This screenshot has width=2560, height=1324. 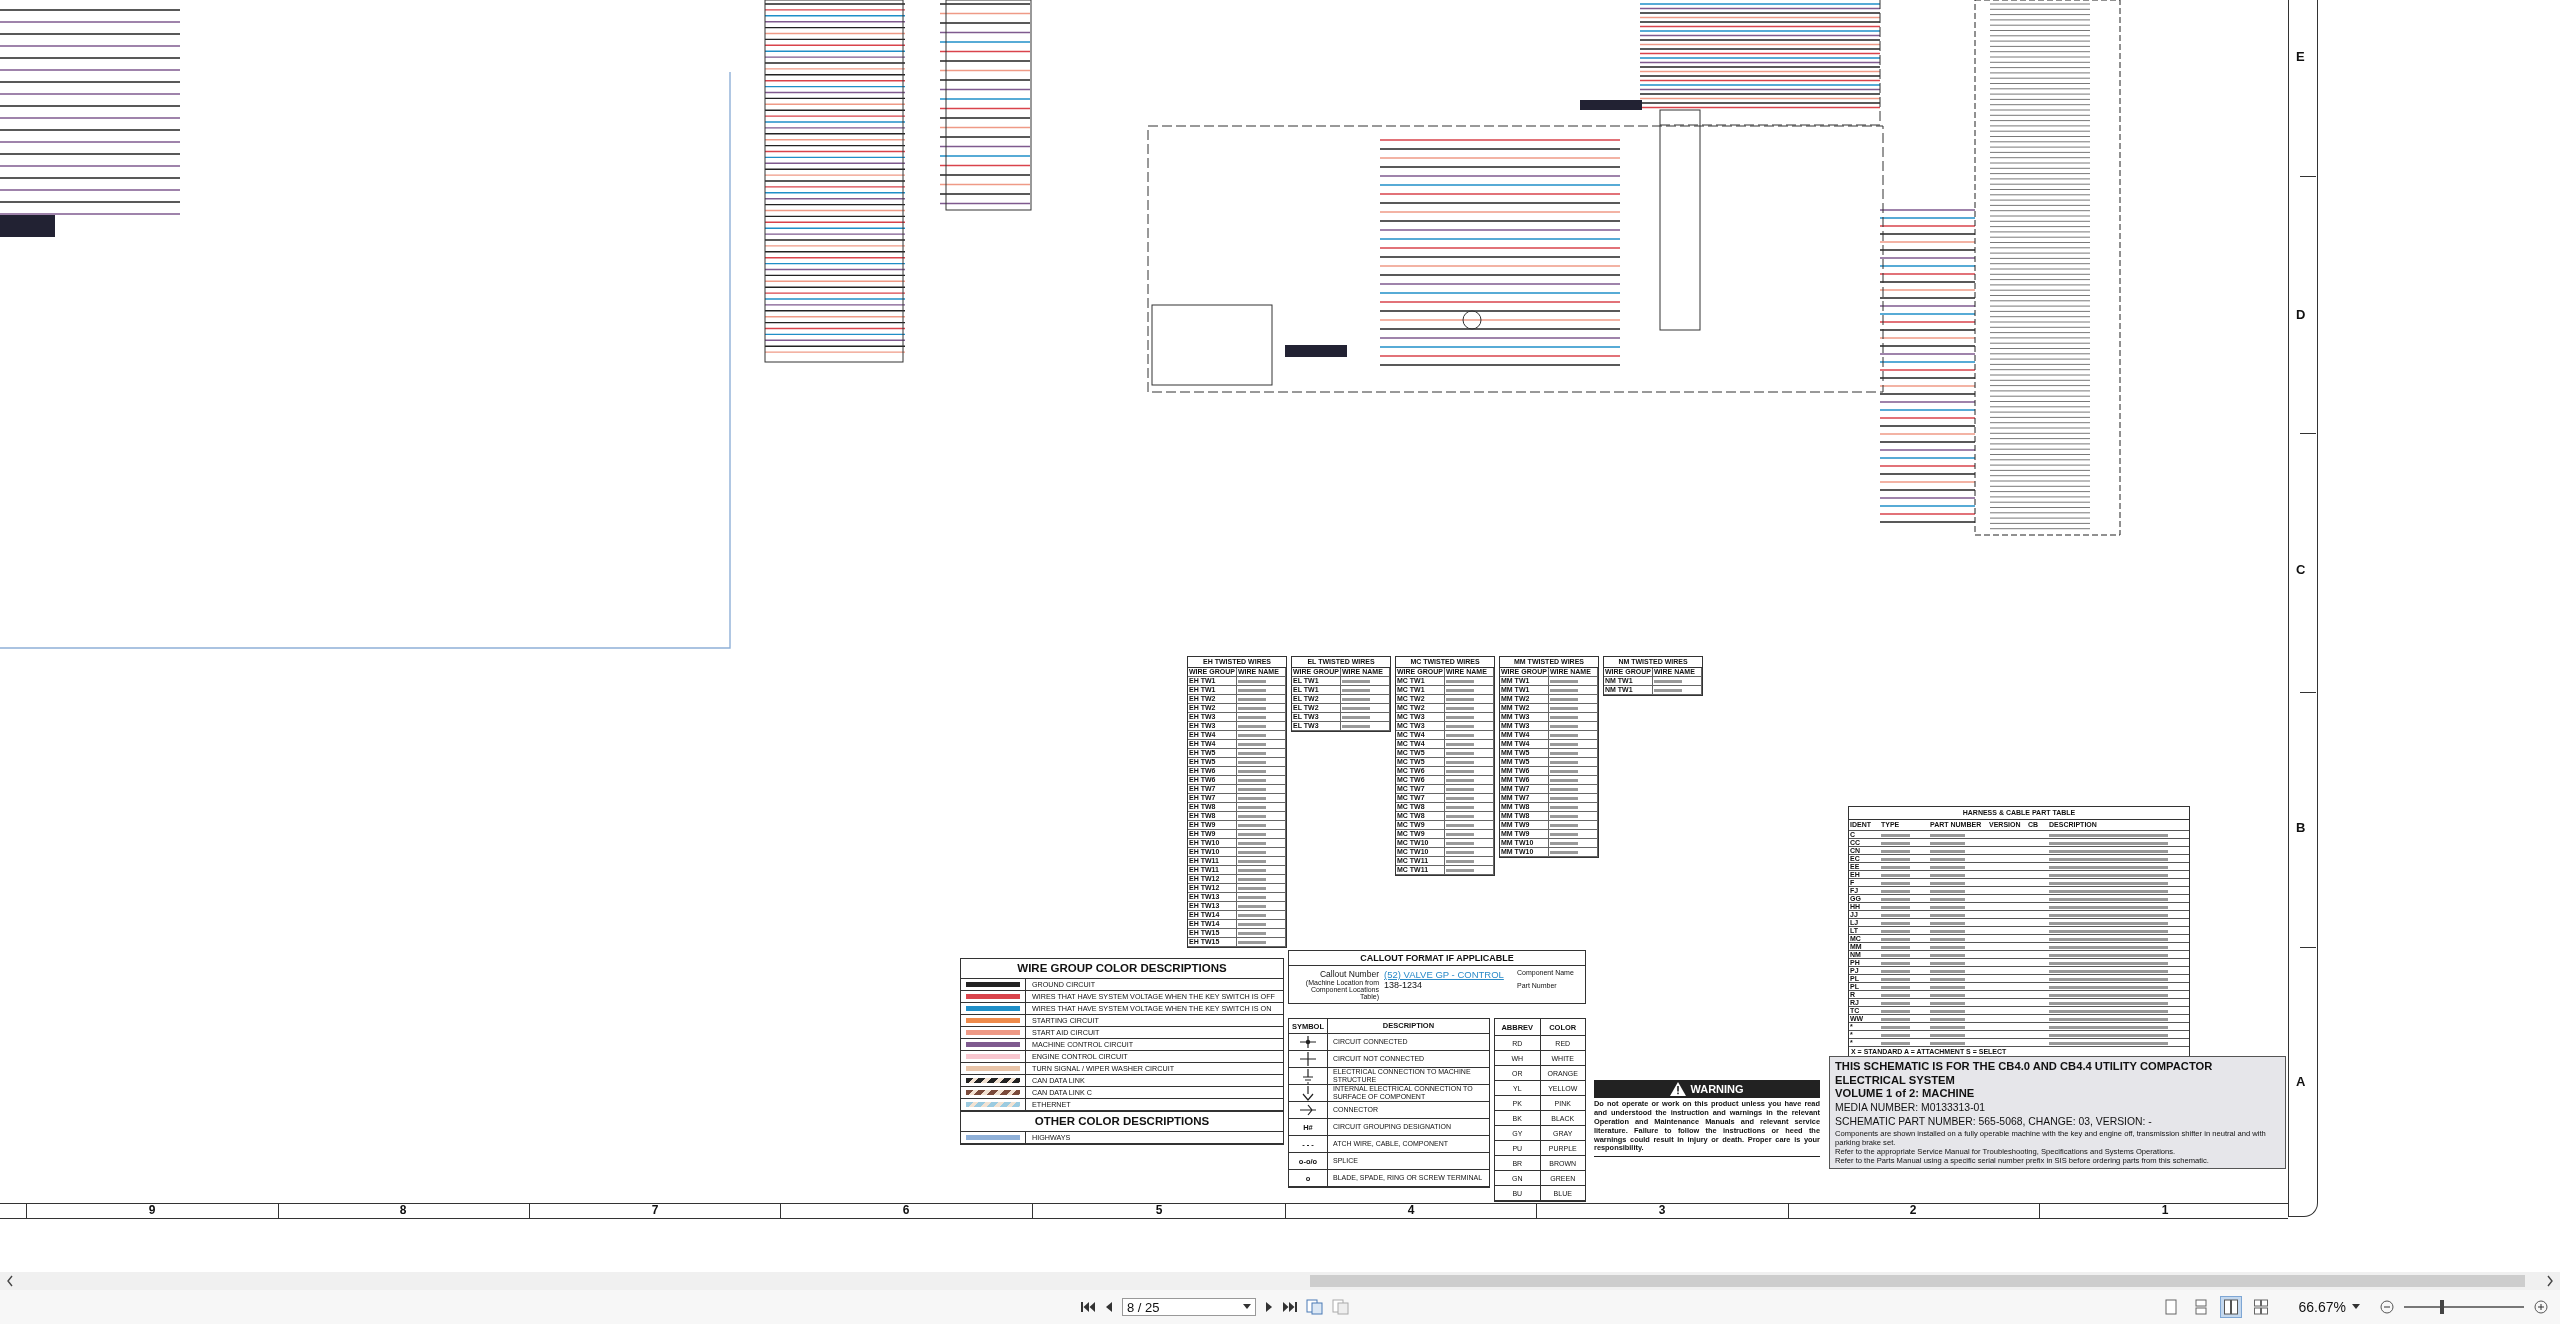 I want to click on scrollbar-thumb, so click(x=1917, y=1281).